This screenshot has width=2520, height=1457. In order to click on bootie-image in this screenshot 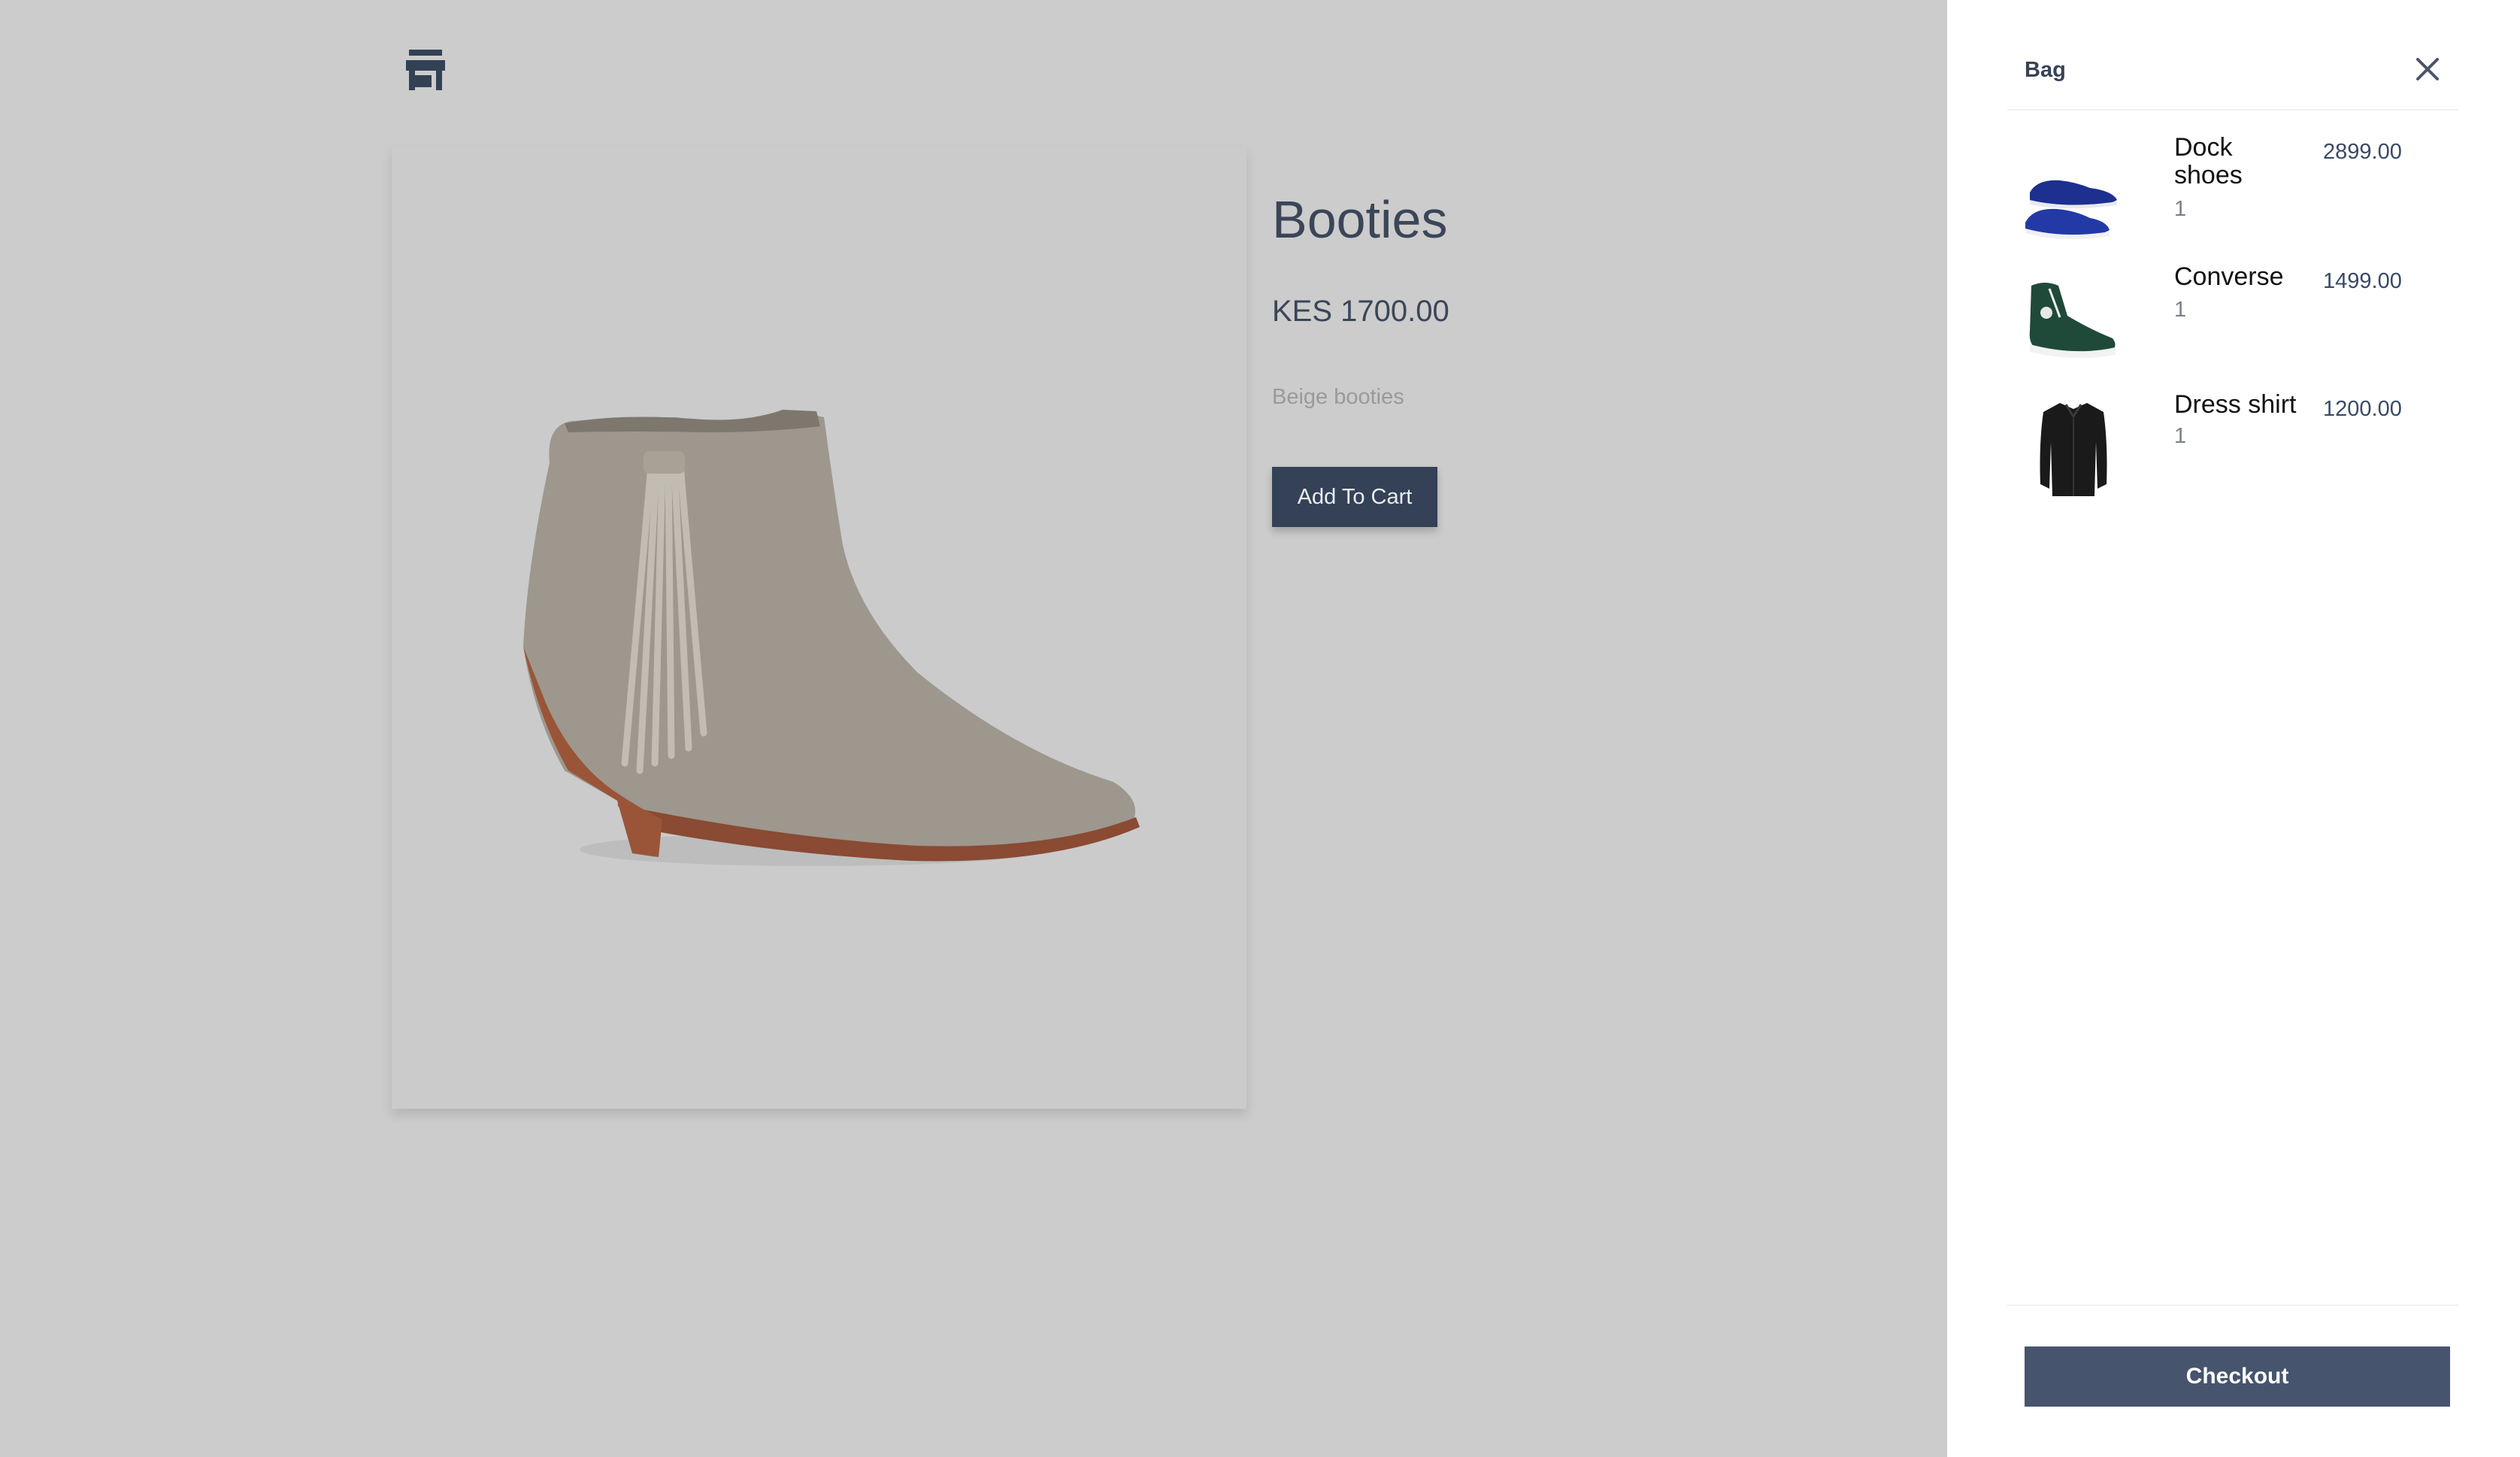, I will do `click(831, 638)`.